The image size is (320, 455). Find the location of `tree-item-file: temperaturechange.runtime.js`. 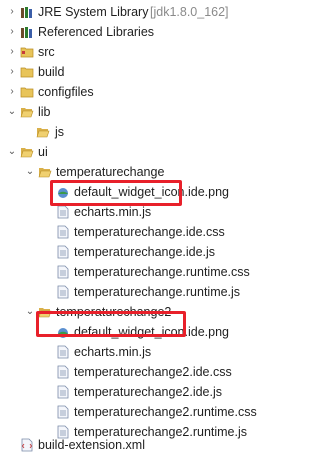

tree-item-file: temperaturechange.runtime.js is located at coordinates (147, 292).